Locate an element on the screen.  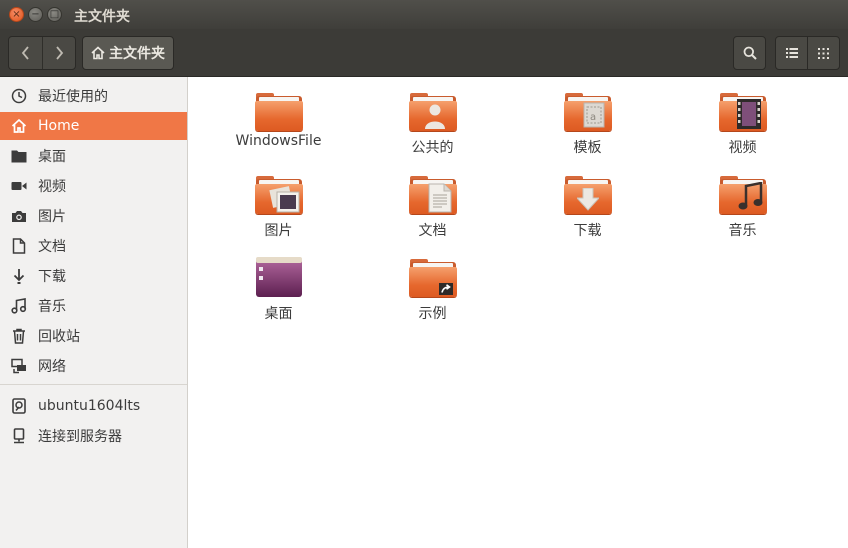
grid-view-button is located at coordinates (823, 53).